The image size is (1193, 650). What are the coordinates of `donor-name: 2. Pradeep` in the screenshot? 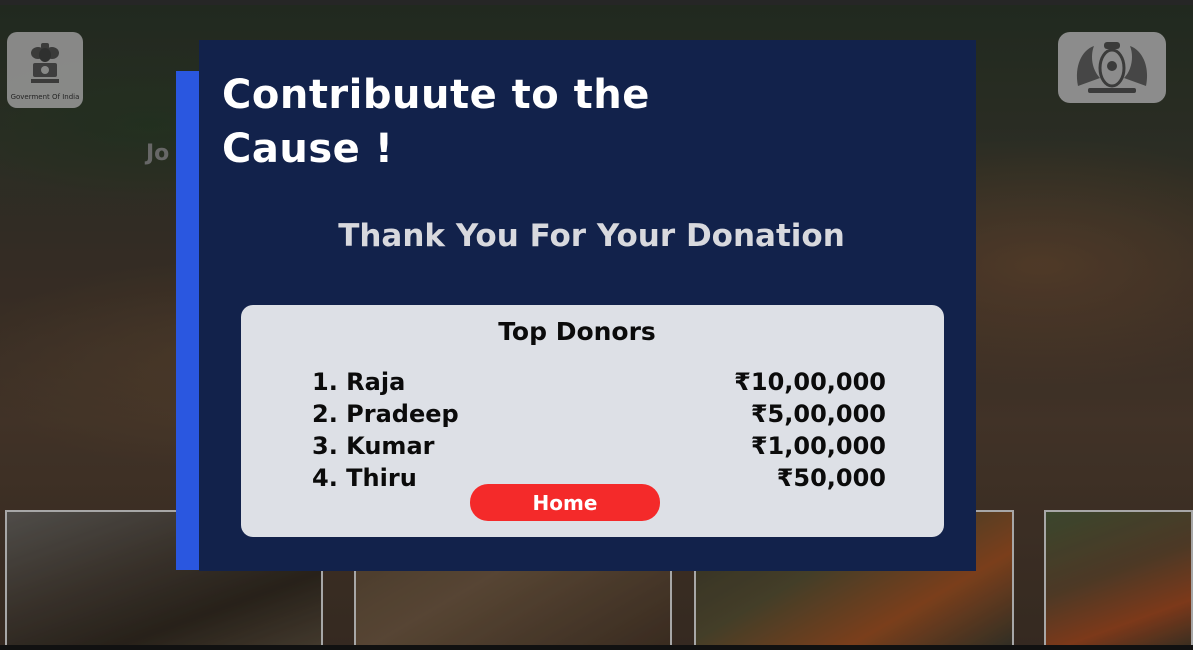 It's located at (385, 414).